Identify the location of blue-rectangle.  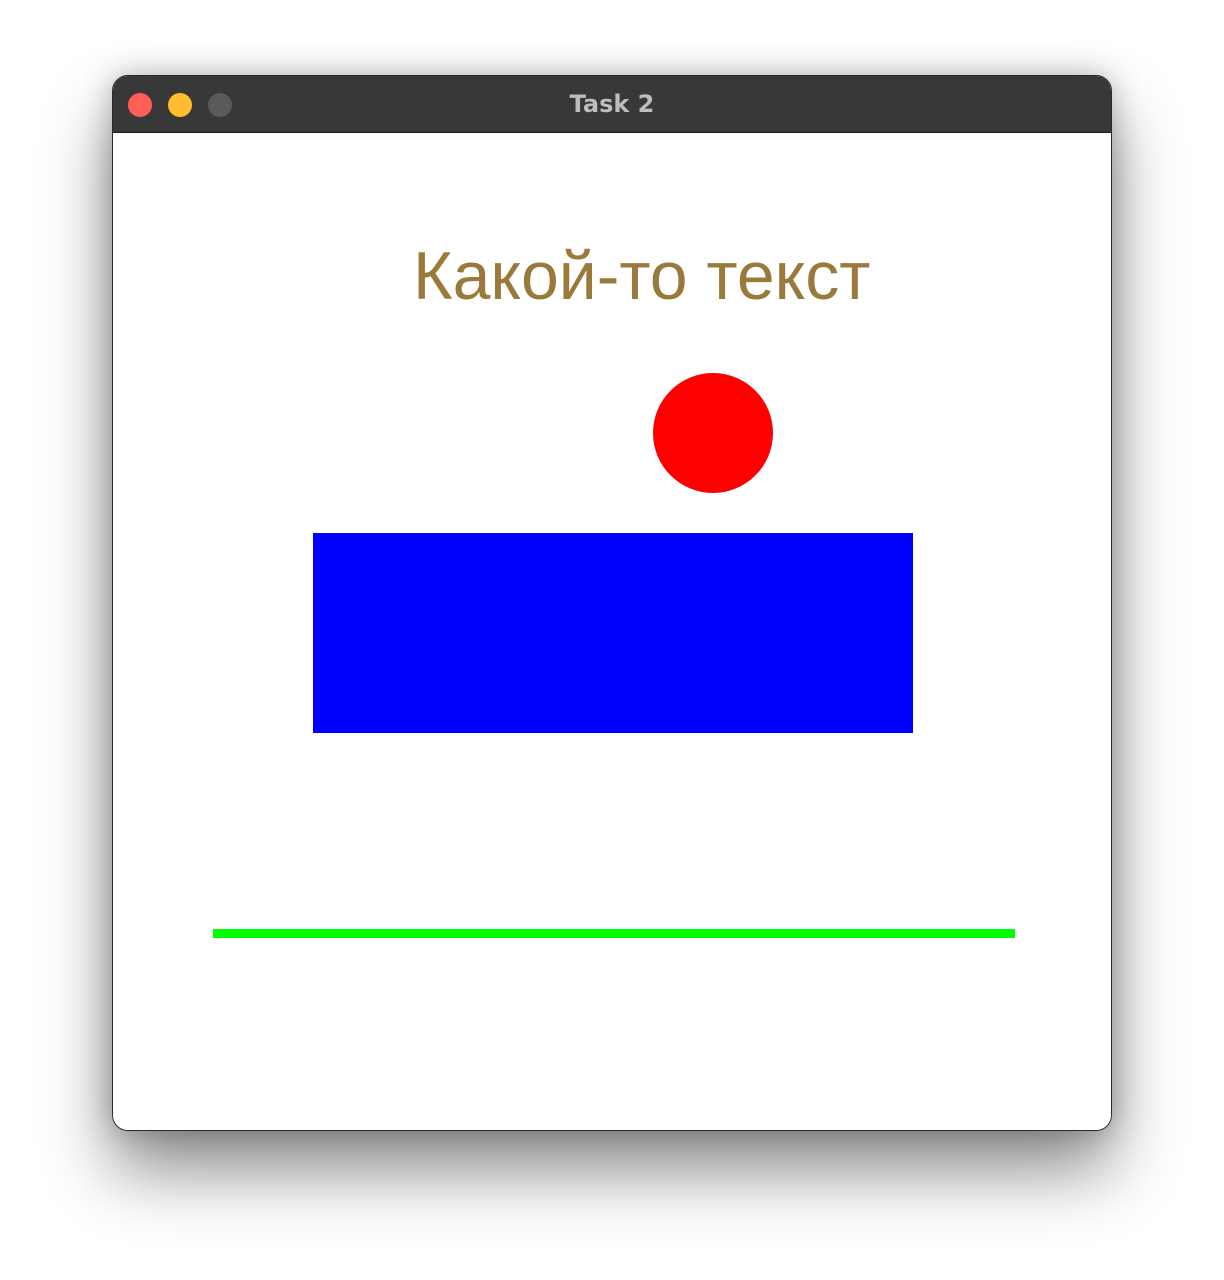
(613, 633).